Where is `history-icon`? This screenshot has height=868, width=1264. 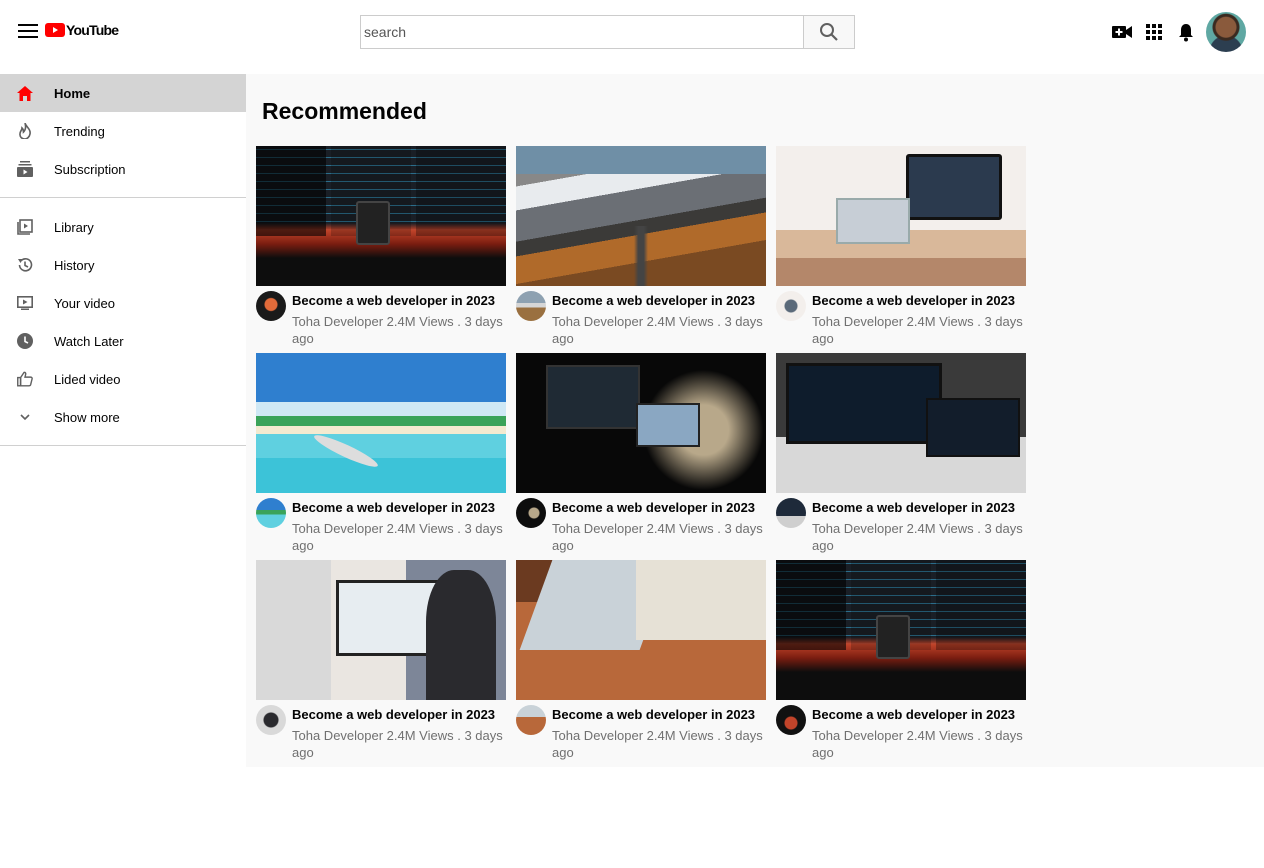 history-icon is located at coordinates (25, 265).